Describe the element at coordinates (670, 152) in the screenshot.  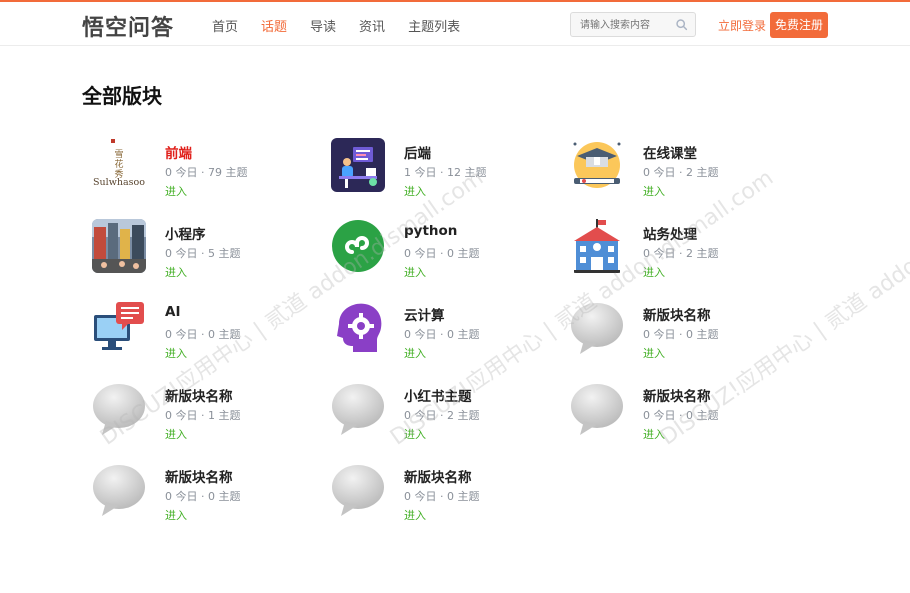
I see `board-name: 在线课堂` at that location.